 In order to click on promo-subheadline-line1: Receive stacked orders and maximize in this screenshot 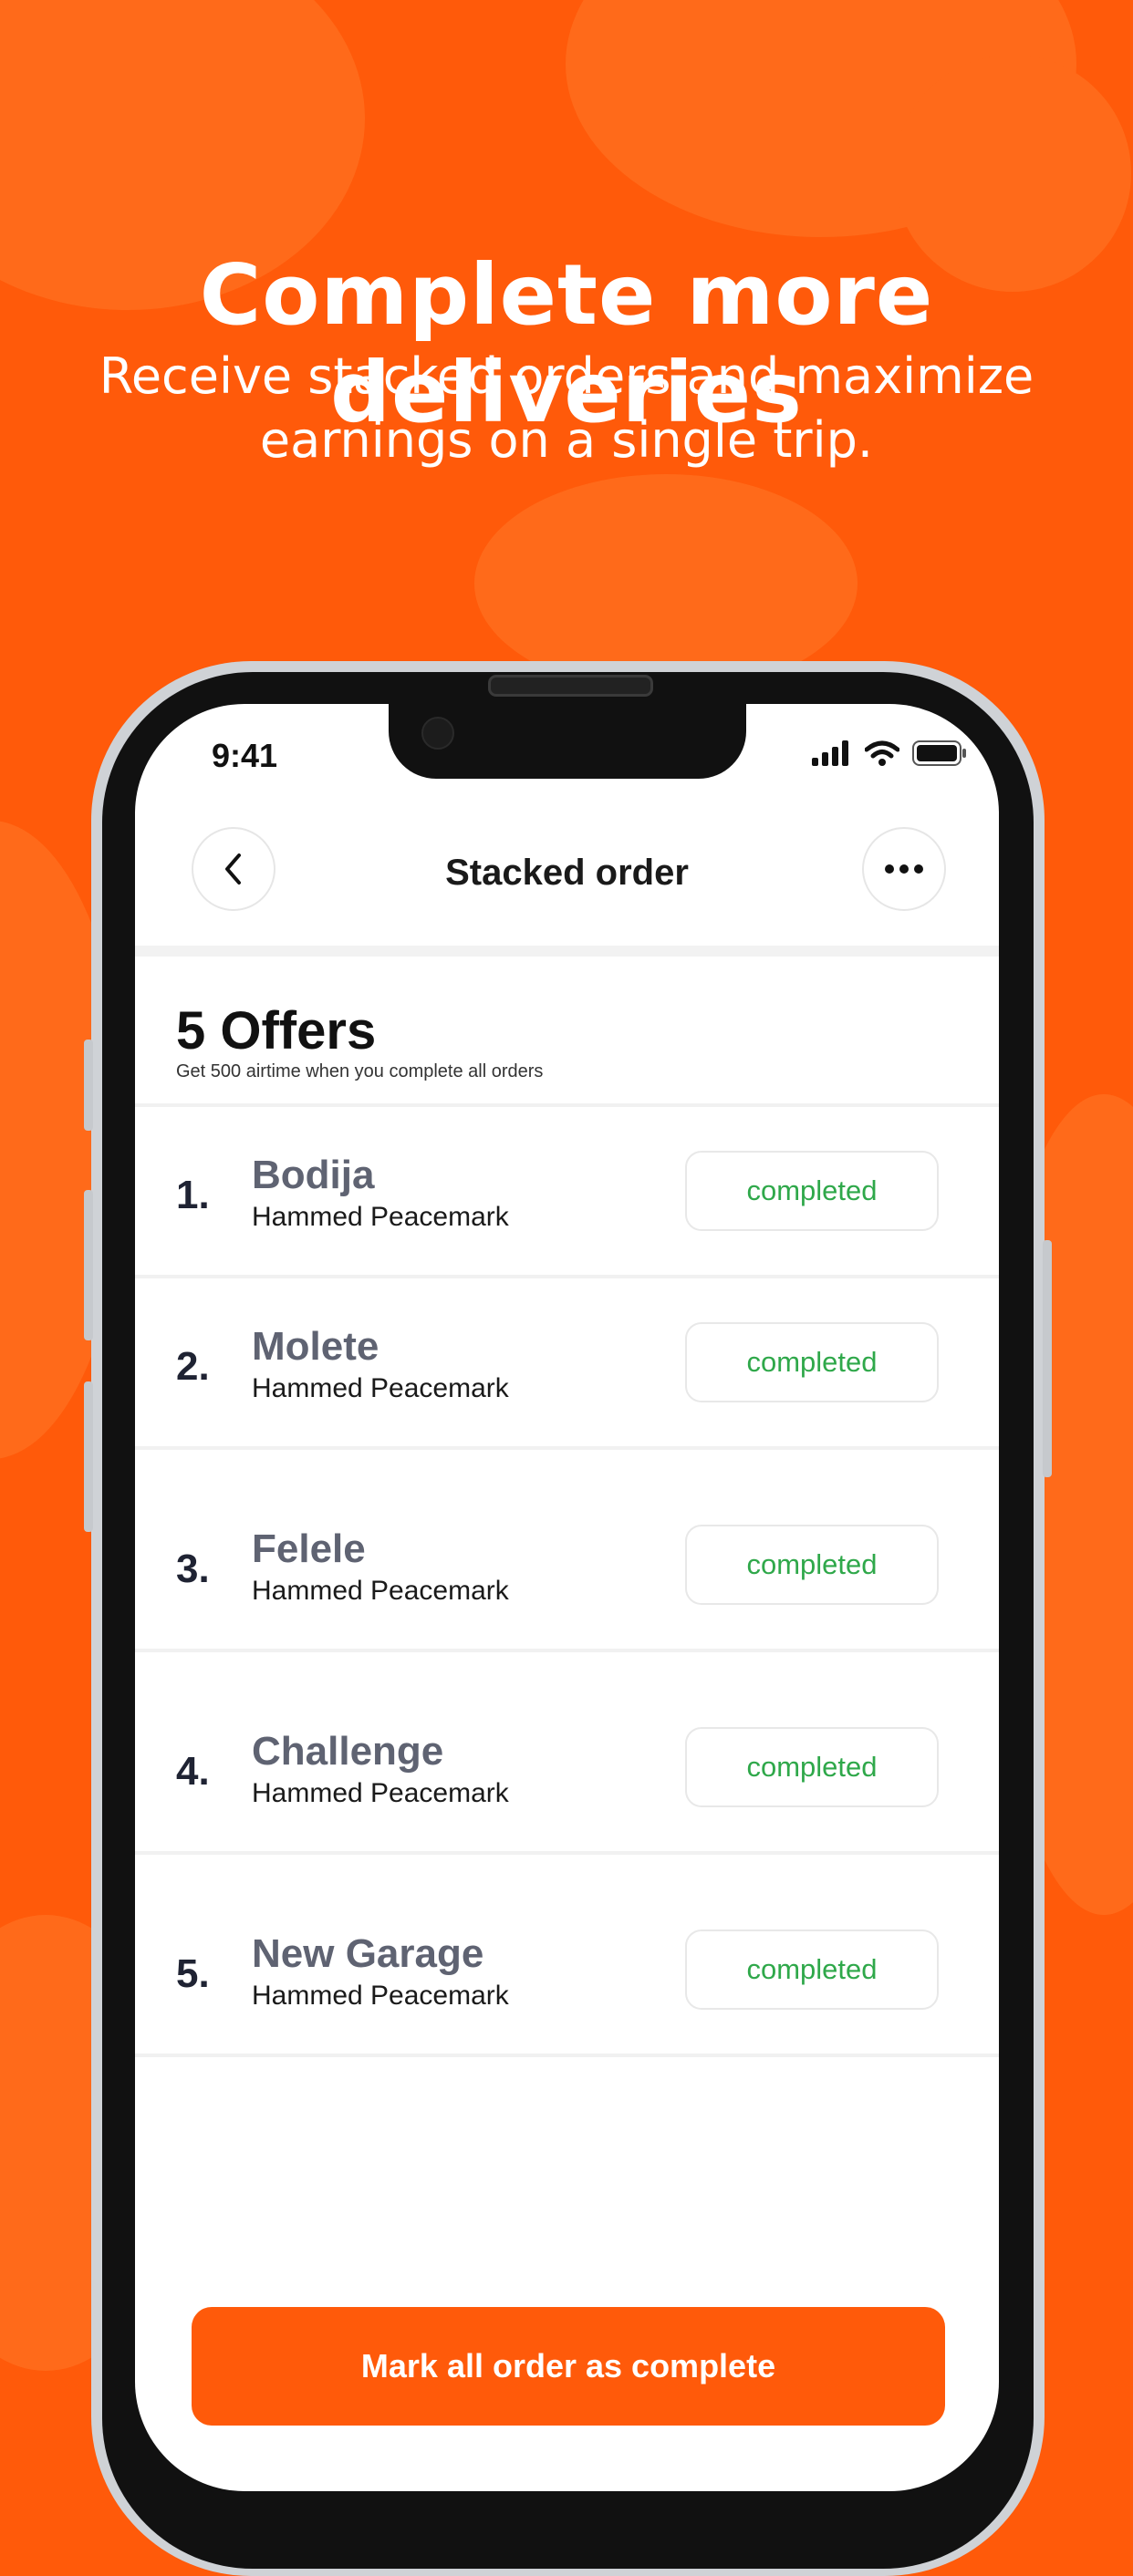, I will do `click(566, 376)`.